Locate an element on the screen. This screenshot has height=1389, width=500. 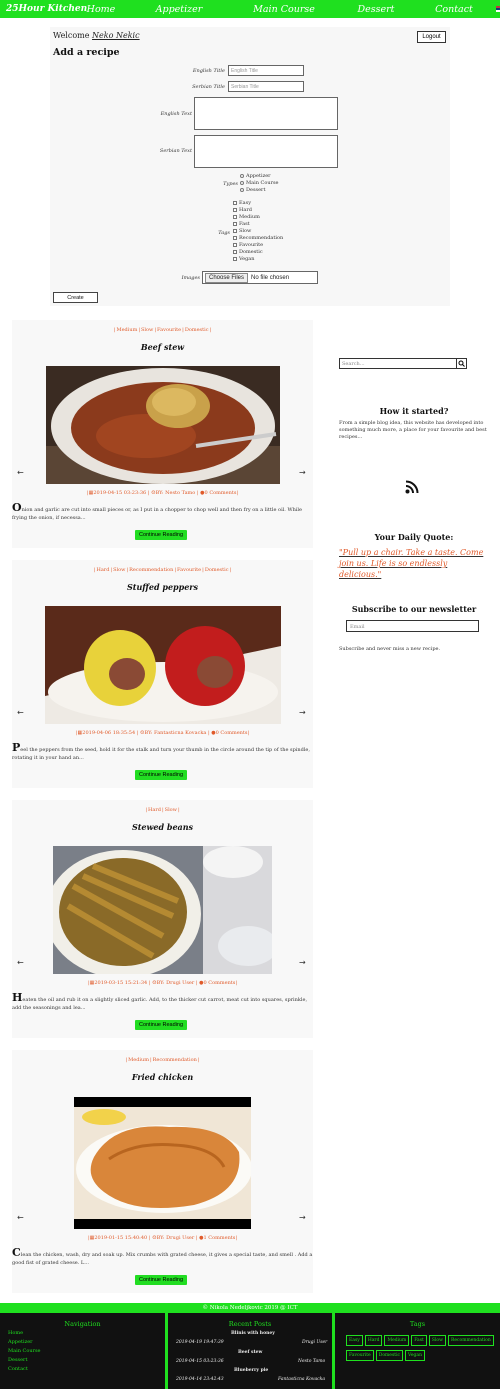
post-author: BY: Fantasticna Kovacka is located at coordinates (176, 733).